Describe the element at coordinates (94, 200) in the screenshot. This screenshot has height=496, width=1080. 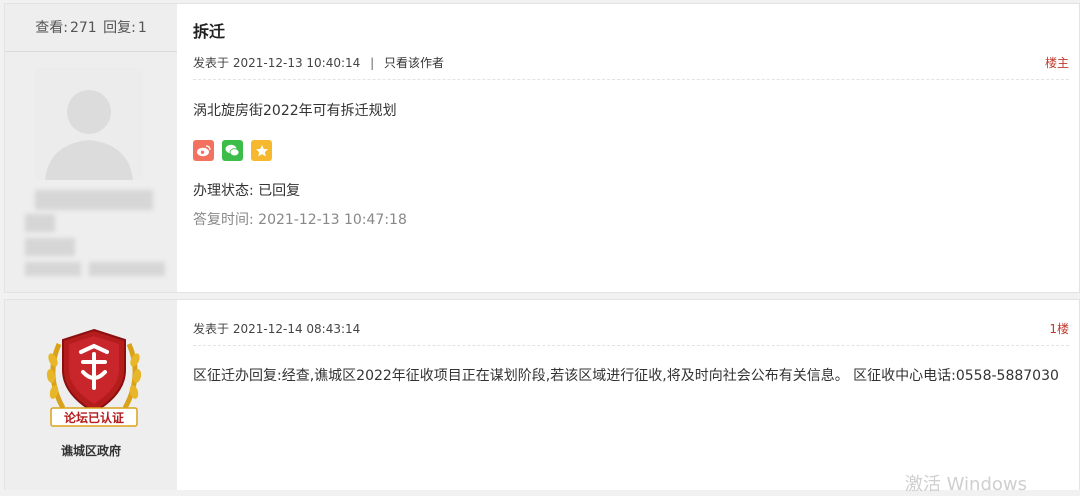
I see `blurred-username` at that location.